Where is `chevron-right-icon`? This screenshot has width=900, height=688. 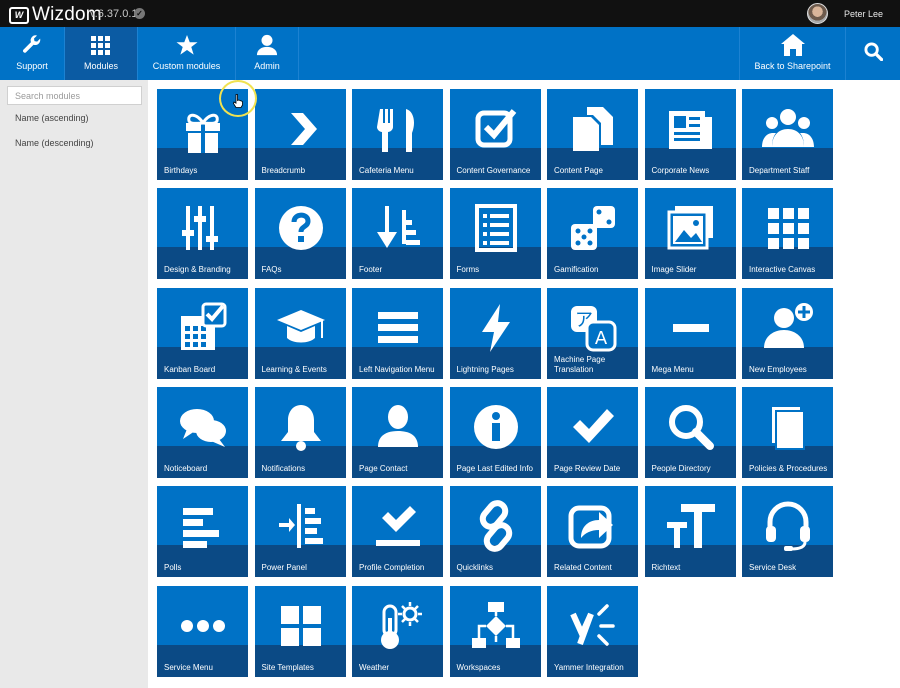 chevron-right-icon is located at coordinates (303, 129).